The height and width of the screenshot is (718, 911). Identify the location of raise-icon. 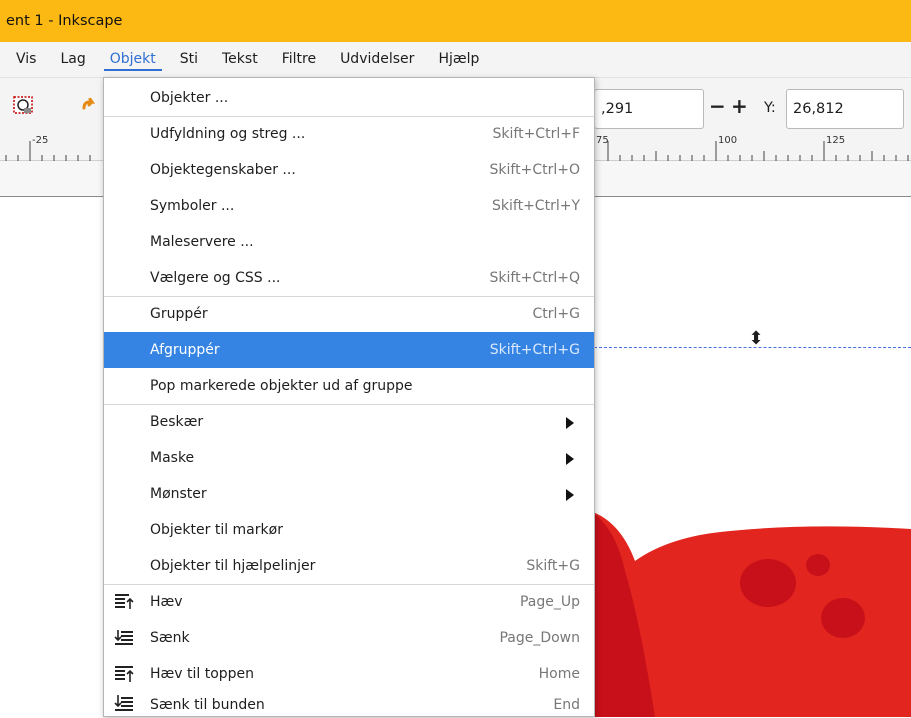
(124, 602).